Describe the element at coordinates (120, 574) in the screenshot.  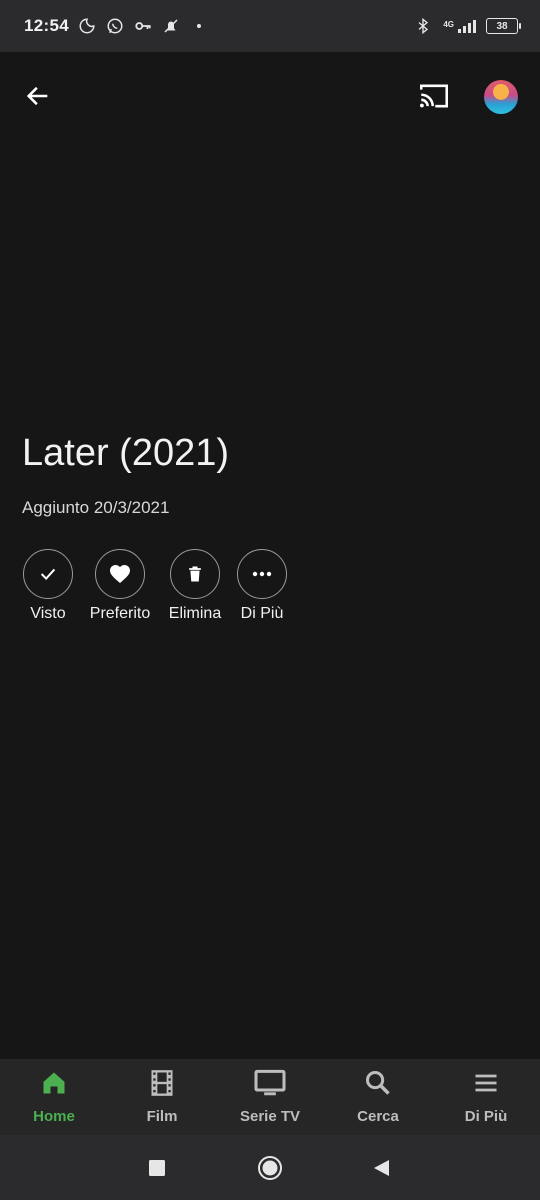
I see `heart-icon` at that location.